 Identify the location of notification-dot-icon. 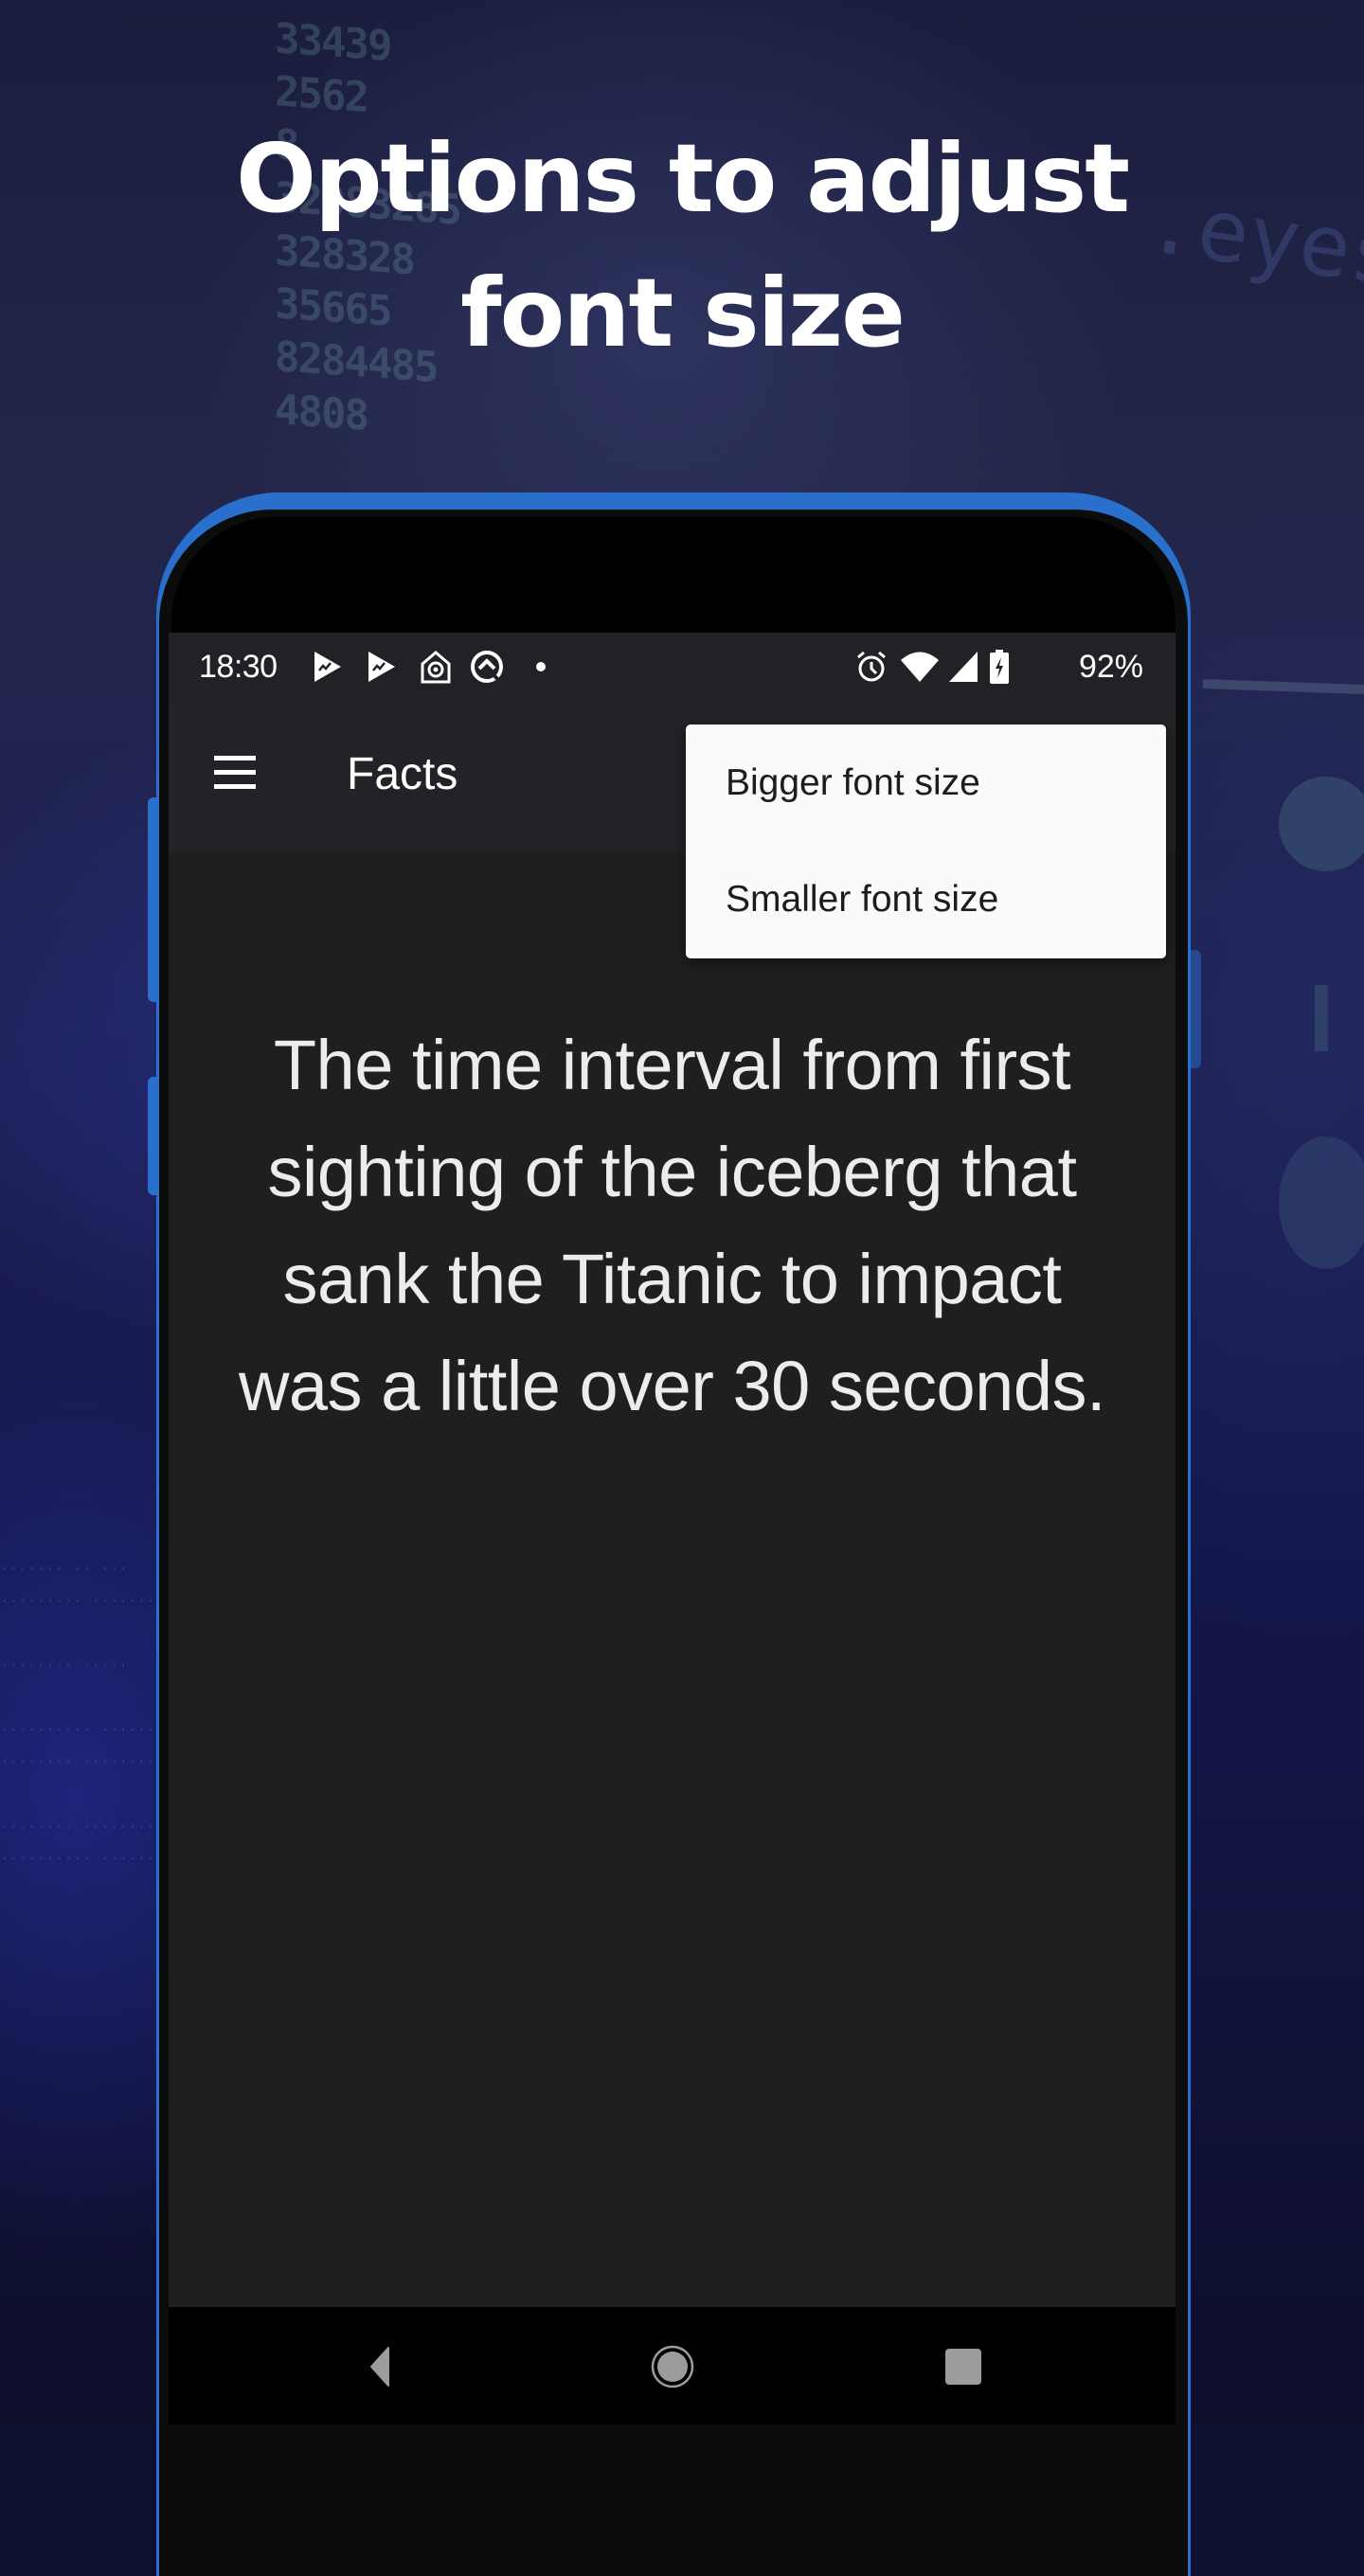
(541, 666).